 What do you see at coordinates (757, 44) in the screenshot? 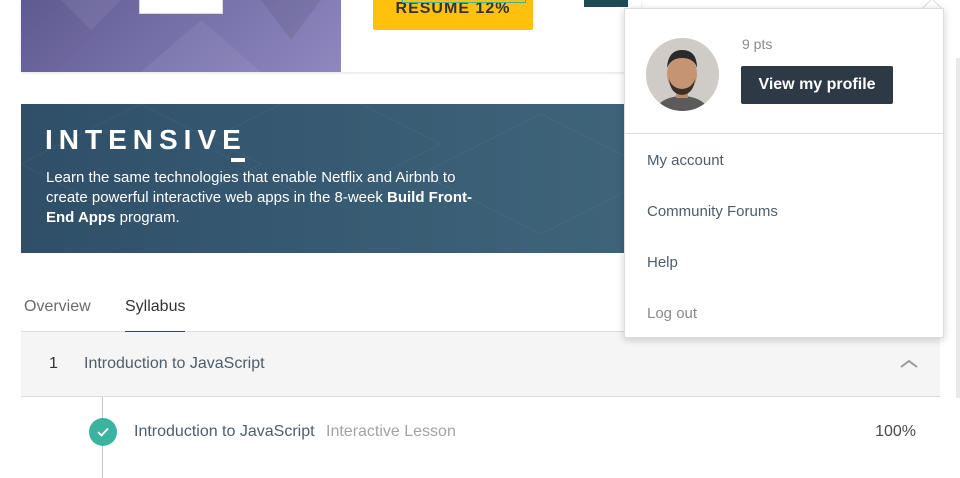
I see `user-points: 9 pts` at bounding box center [757, 44].